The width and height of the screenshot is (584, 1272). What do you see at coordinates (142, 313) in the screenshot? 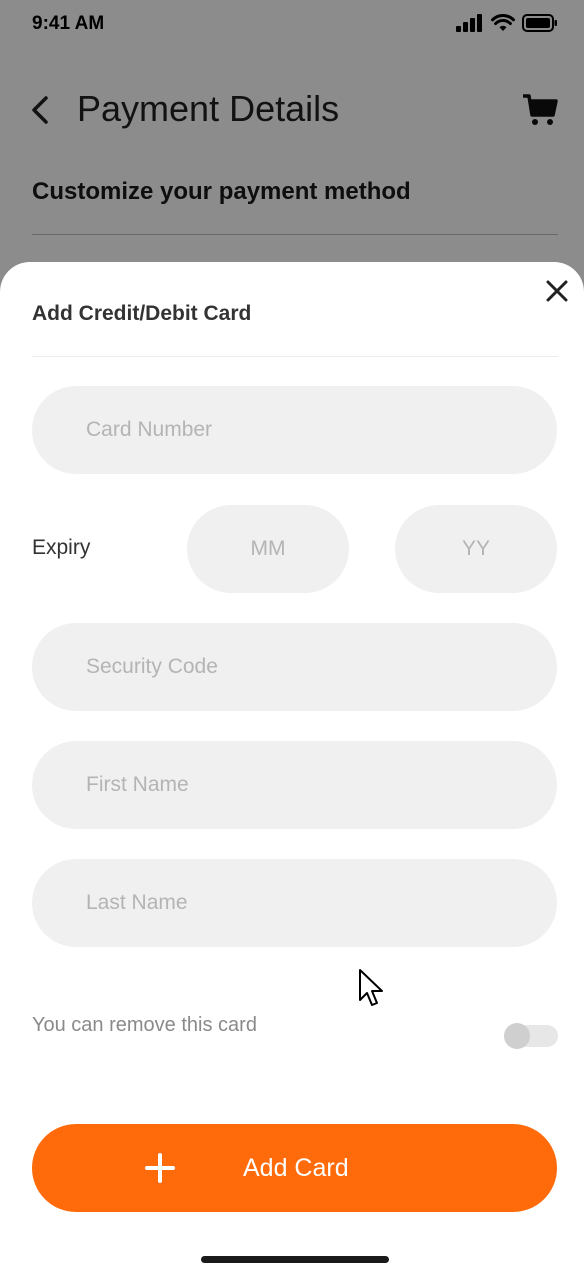
I see `sheet-title: Add Credit/Debit Card` at bounding box center [142, 313].